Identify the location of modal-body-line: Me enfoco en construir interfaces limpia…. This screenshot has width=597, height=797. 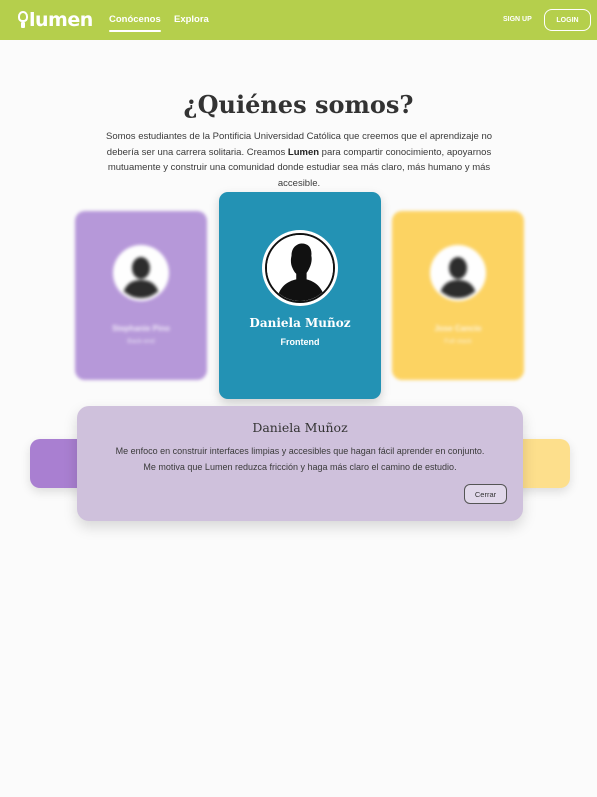
(300, 451).